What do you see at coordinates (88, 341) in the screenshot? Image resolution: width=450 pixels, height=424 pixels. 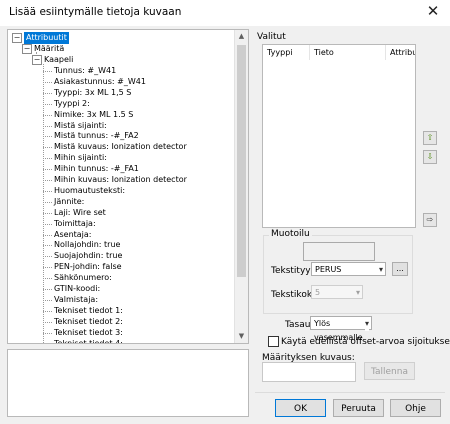 I see `tree-leaf-item: Tekniset tiedot 4:` at bounding box center [88, 341].